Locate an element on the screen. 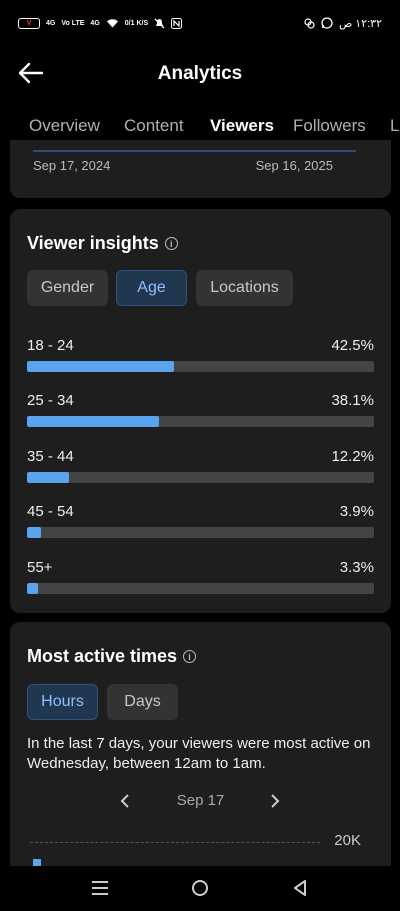 This screenshot has height=911, width=400. age-label: 45 - 54 is located at coordinates (50, 511).